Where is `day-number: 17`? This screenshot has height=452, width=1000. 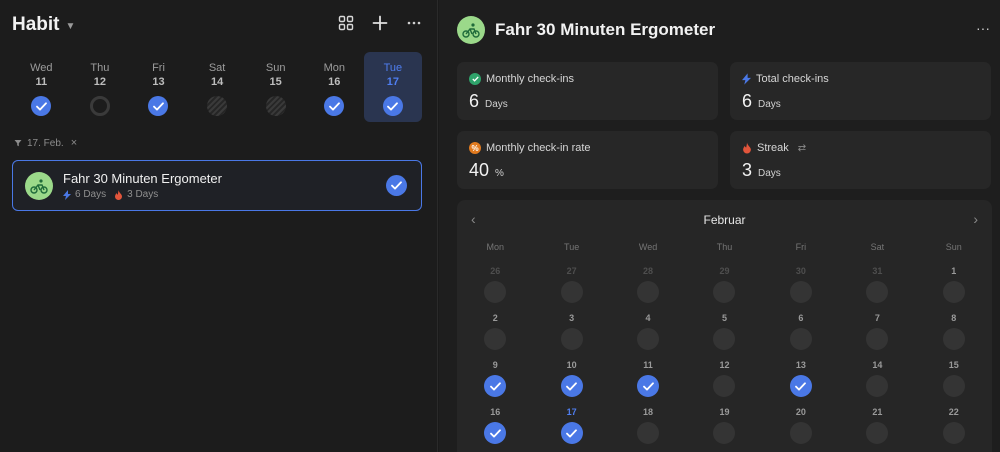
day-number: 17 is located at coordinates (392, 82).